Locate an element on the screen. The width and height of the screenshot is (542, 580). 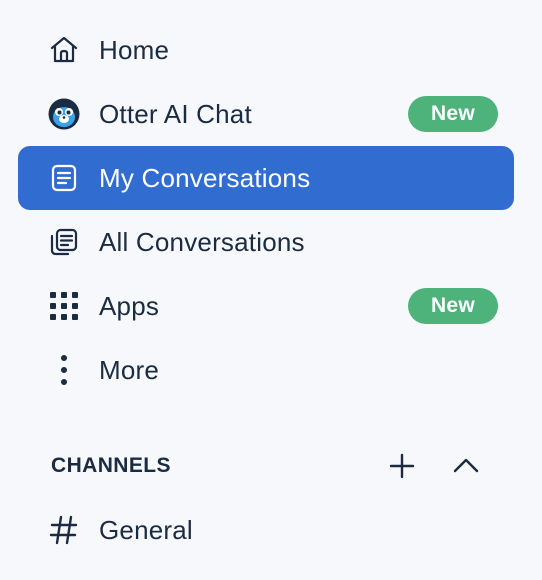
nav-item-apps: Apps New is located at coordinates (266, 306).